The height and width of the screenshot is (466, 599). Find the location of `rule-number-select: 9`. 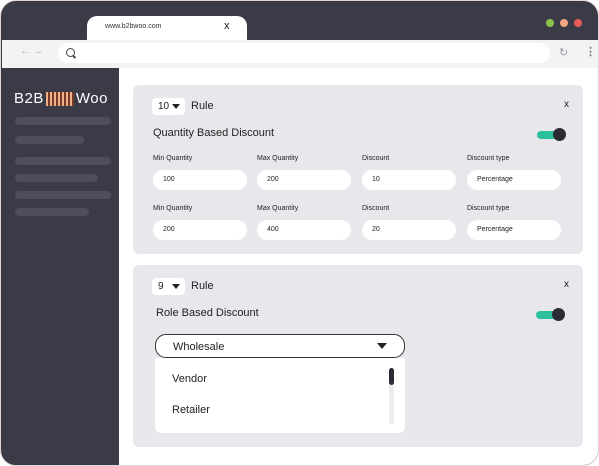

rule-number-select: 9 is located at coordinates (168, 286).